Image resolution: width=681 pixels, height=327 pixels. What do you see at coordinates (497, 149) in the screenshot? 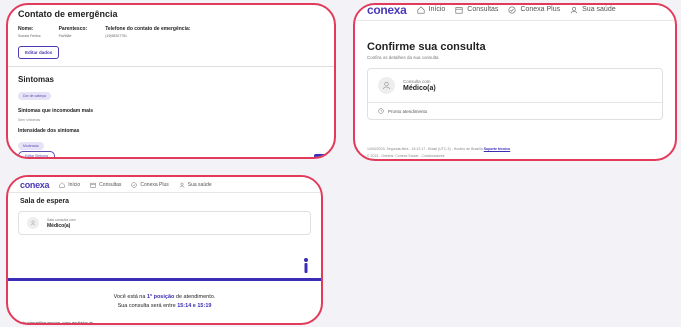
I see `support-link: Suporte técnico` at bounding box center [497, 149].